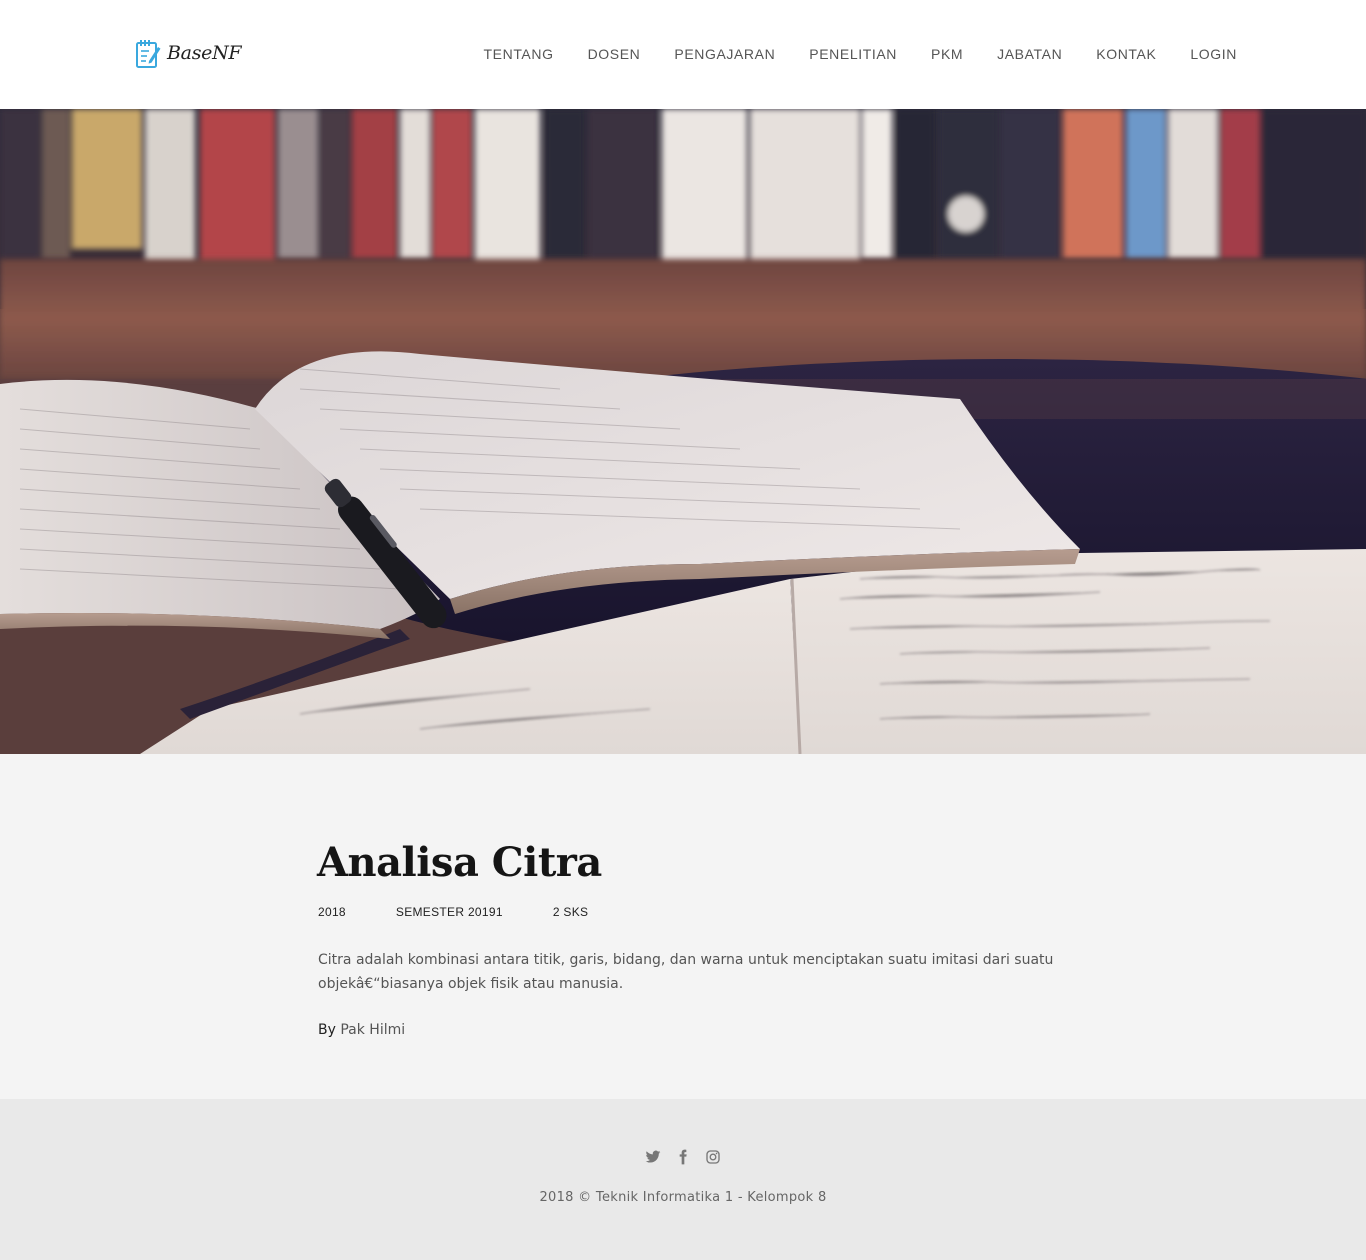 The image size is (1366, 1260). What do you see at coordinates (713, 1157) in the screenshot?
I see `instagram-icon` at bounding box center [713, 1157].